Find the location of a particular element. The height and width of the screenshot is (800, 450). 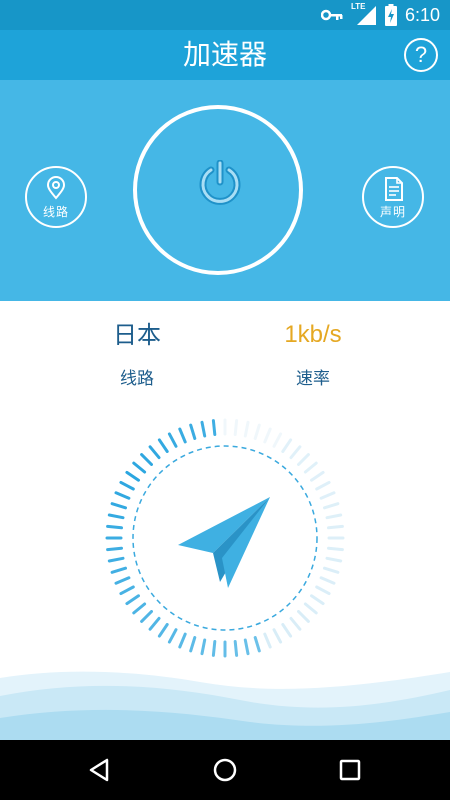

back-icon is located at coordinates (100, 770).